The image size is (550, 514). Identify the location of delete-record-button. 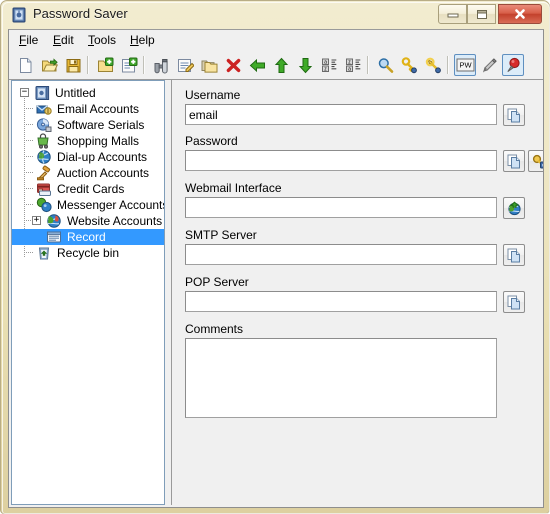
(233, 65).